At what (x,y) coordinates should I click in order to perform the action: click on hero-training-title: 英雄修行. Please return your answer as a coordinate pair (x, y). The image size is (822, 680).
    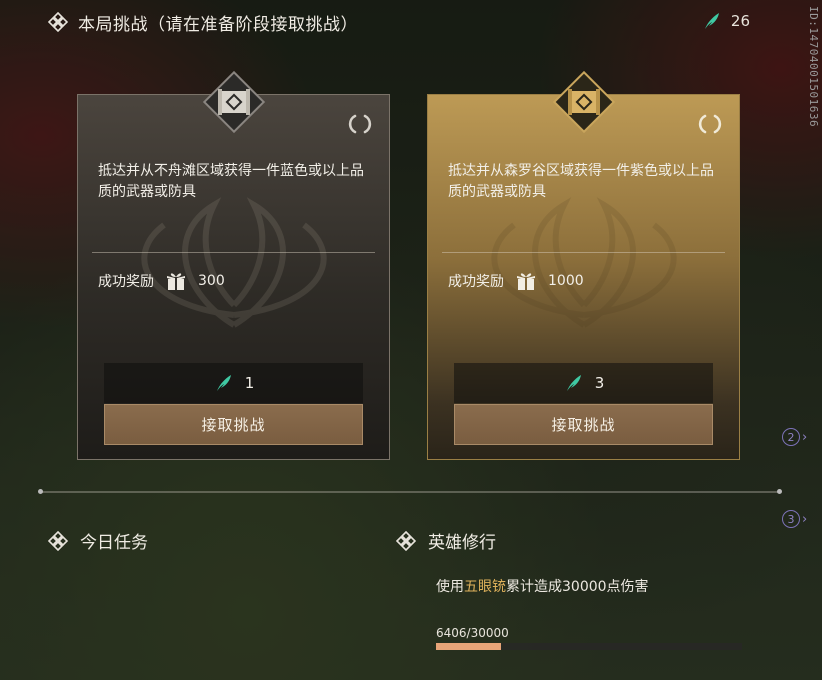
    Looking at the image, I should click on (462, 543).